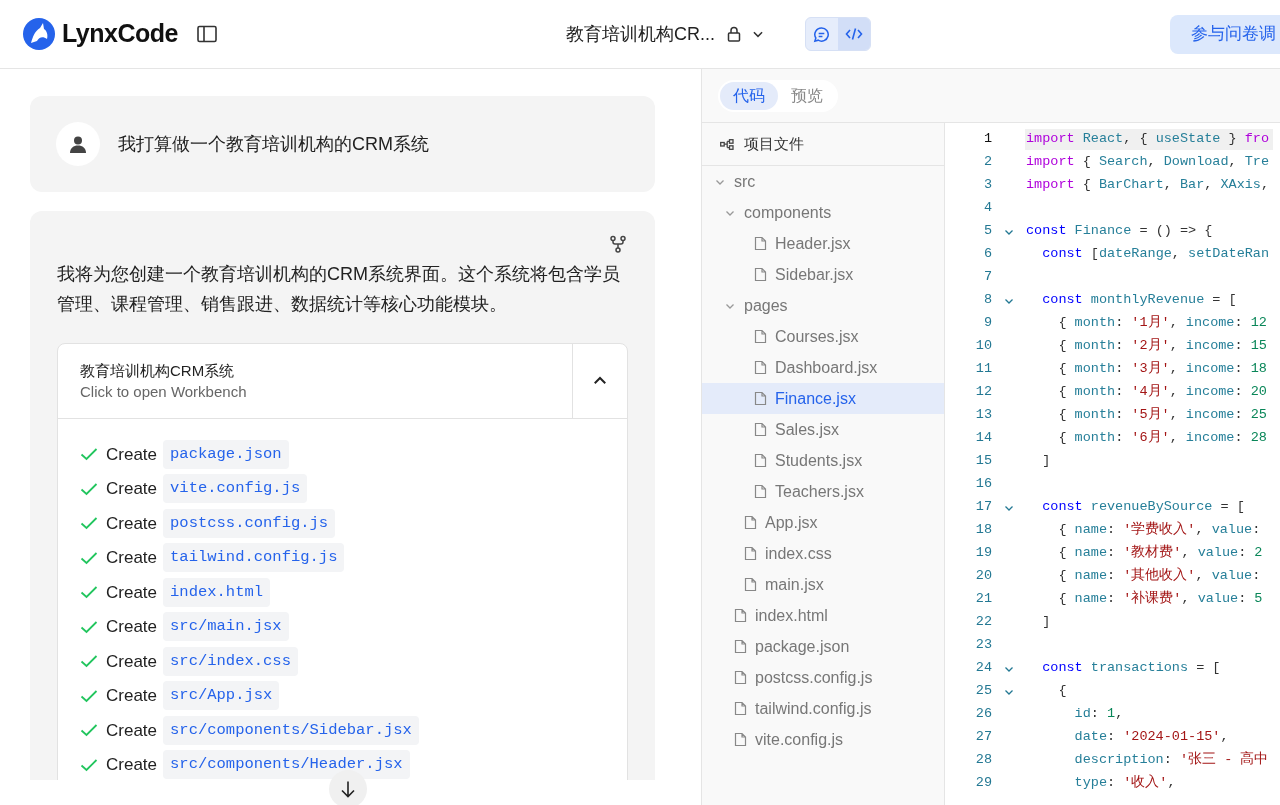 Image resolution: width=1280 pixels, height=805 pixels. I want to click on code-line: { month: '6月', income: 28, so click(1162, 438).